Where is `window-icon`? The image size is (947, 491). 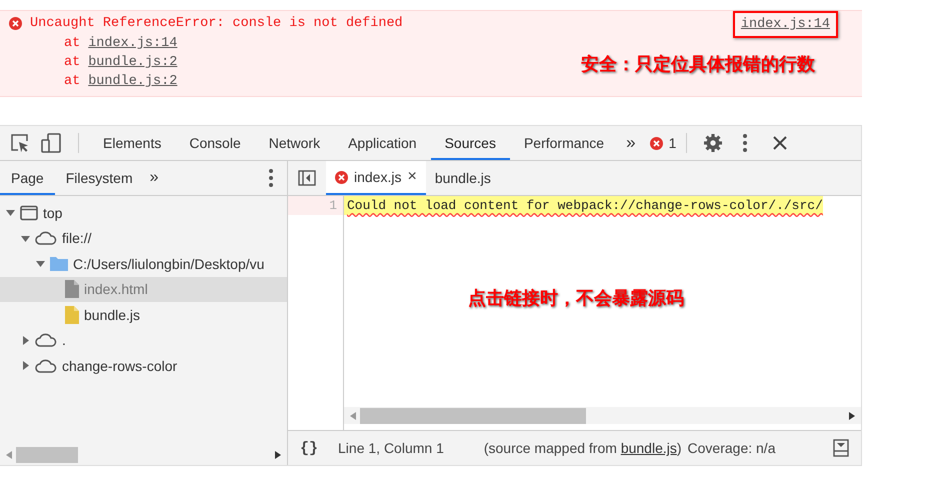 window-icon is located at coordinates (29, 212).